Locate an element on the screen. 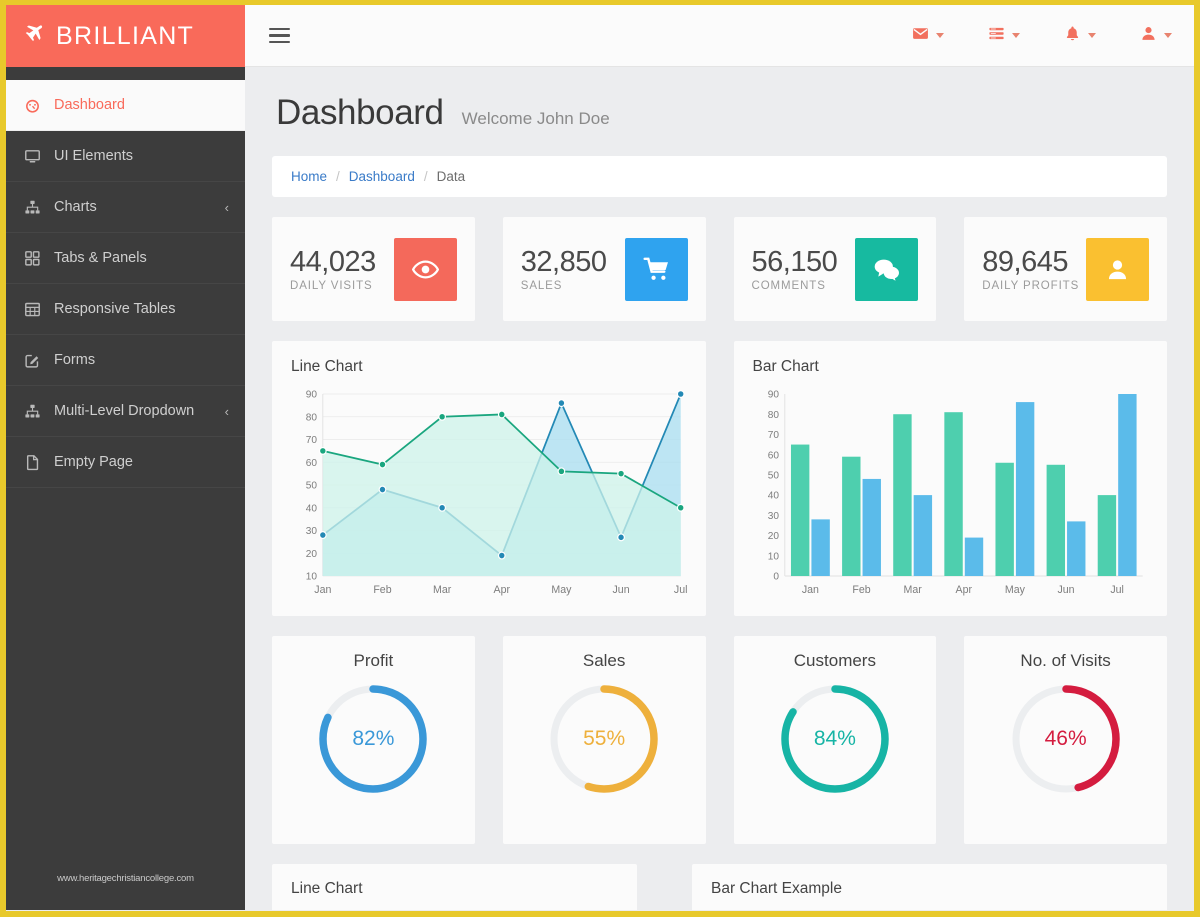 The height and width of the screenshot is (917, 1200). bottom-line-chart-title: Line Chart is located at coordinates (327, 888).